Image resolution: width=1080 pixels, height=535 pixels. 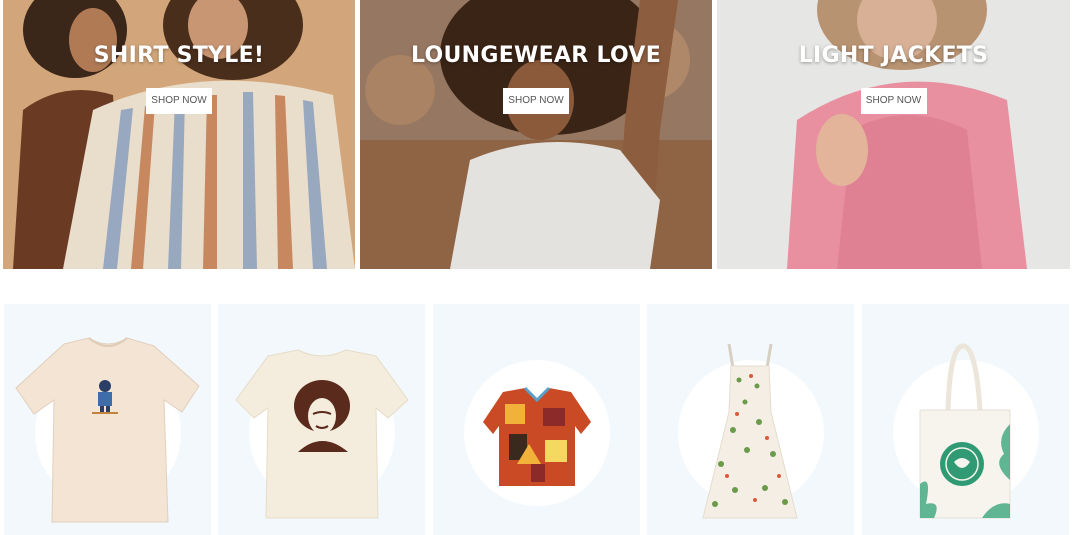 I want to click on banner-title: SHIRT STYLE!, so click(x=179, y=55).